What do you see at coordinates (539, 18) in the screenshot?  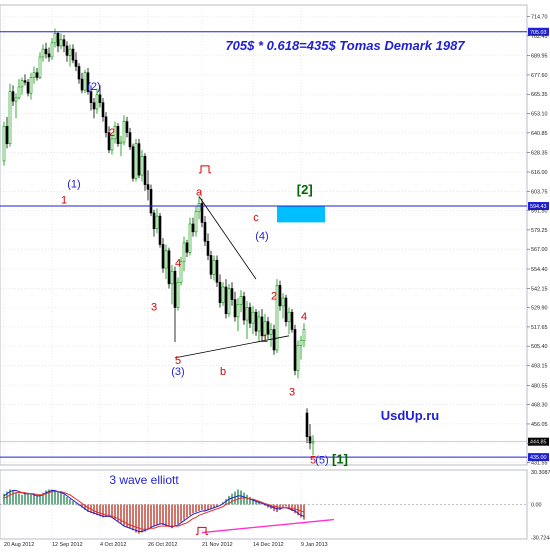 I see `y-tick-label: 714.70` at bounding box center [539, 18].